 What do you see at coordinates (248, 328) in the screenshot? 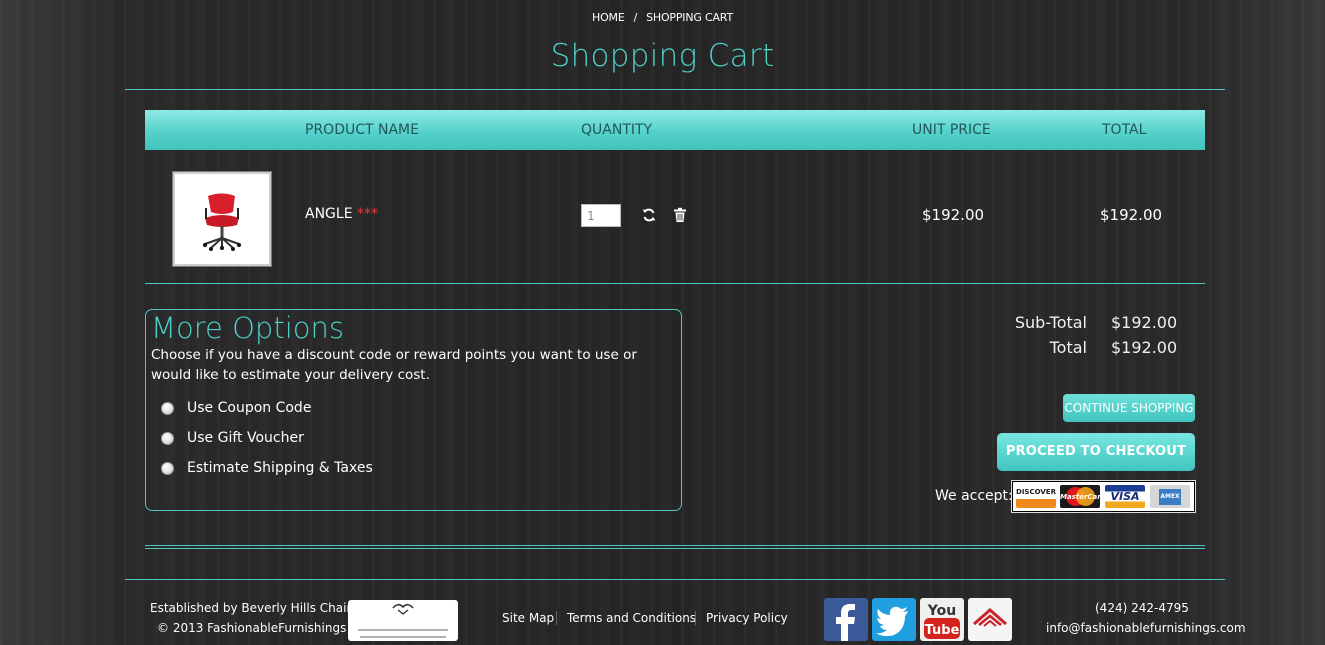
I see `more-options-title: More Options` at bounding box center [248, 328].